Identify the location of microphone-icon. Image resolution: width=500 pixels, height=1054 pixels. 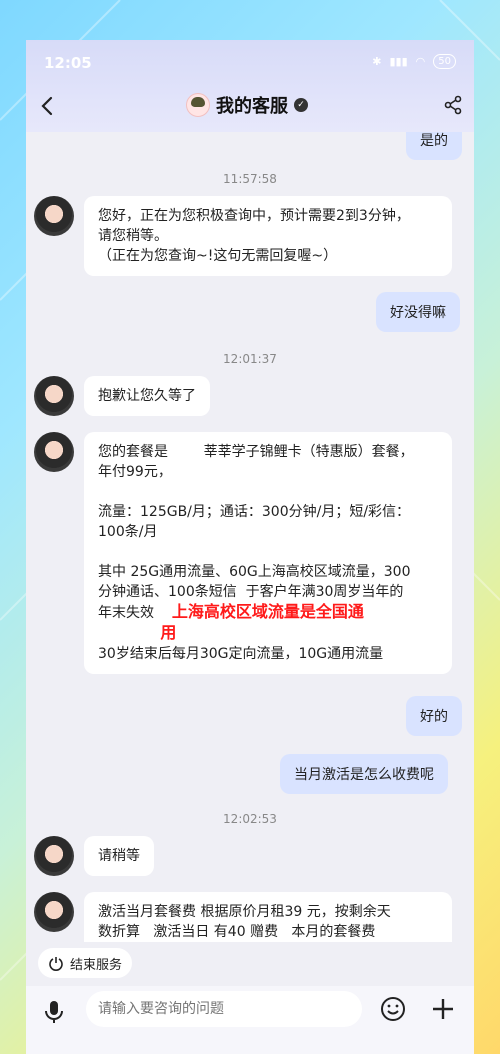
(54, 1012).